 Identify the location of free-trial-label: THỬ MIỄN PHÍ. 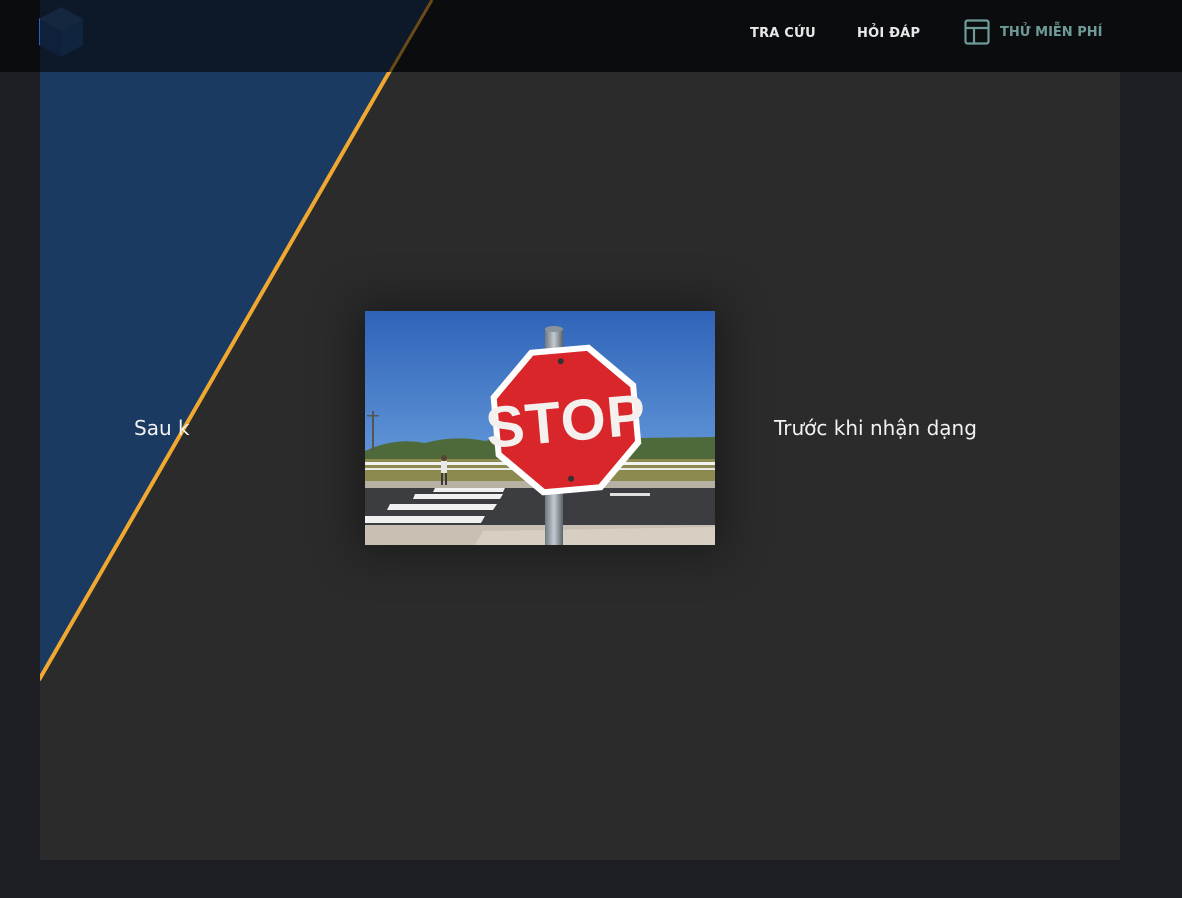
(1051, 32).